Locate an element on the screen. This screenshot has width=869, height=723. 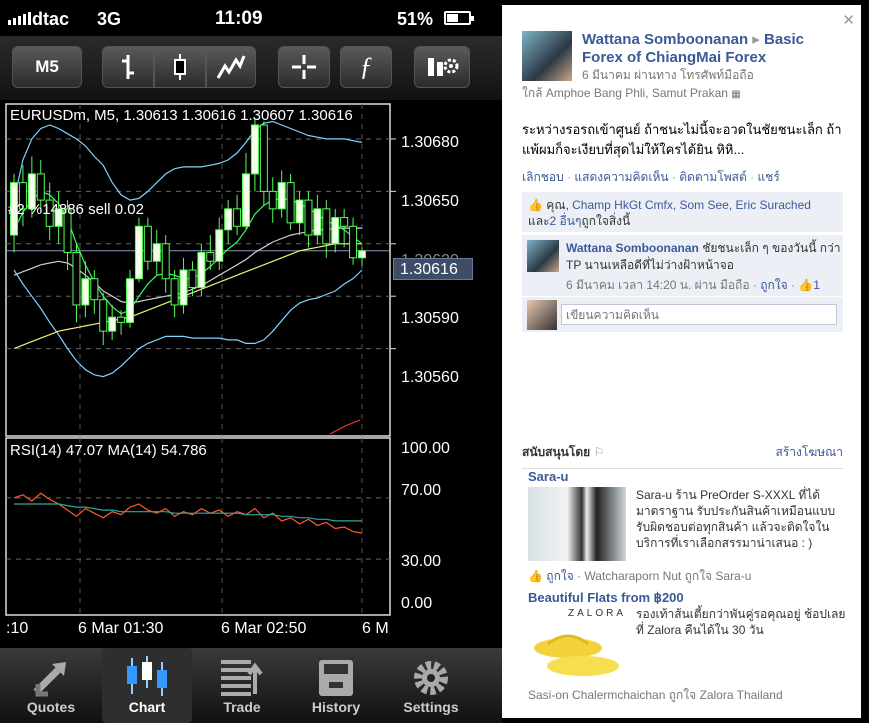
tab-label: Quotes is located at coordinates (51, 707).